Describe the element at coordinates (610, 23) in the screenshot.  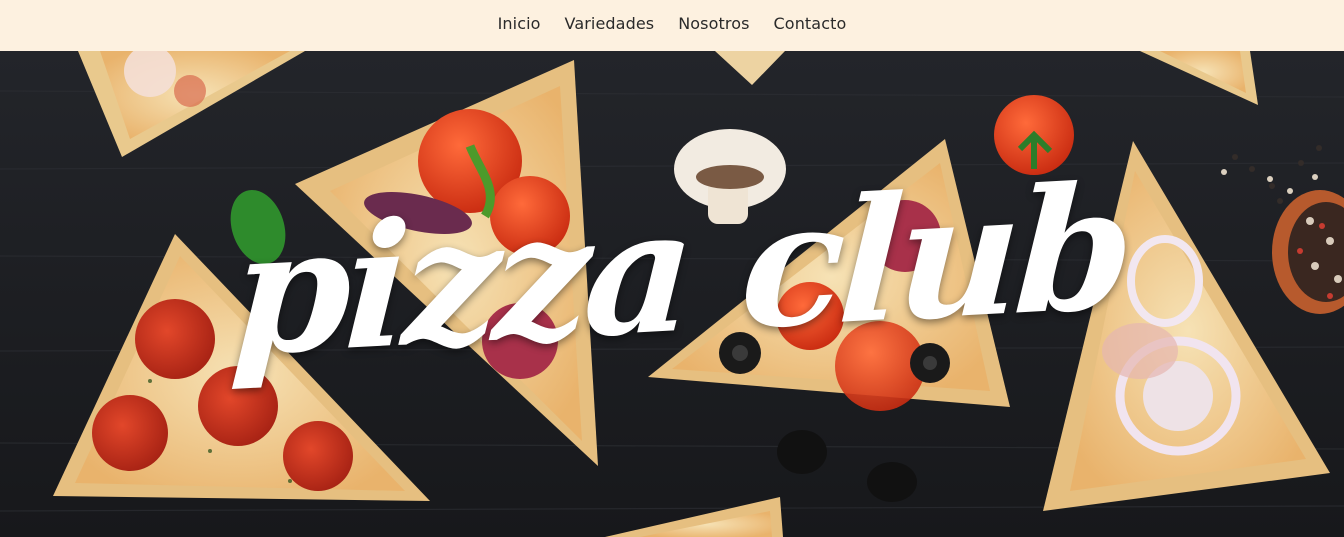
I see `nav-link-variedades: Variedades` at that location.